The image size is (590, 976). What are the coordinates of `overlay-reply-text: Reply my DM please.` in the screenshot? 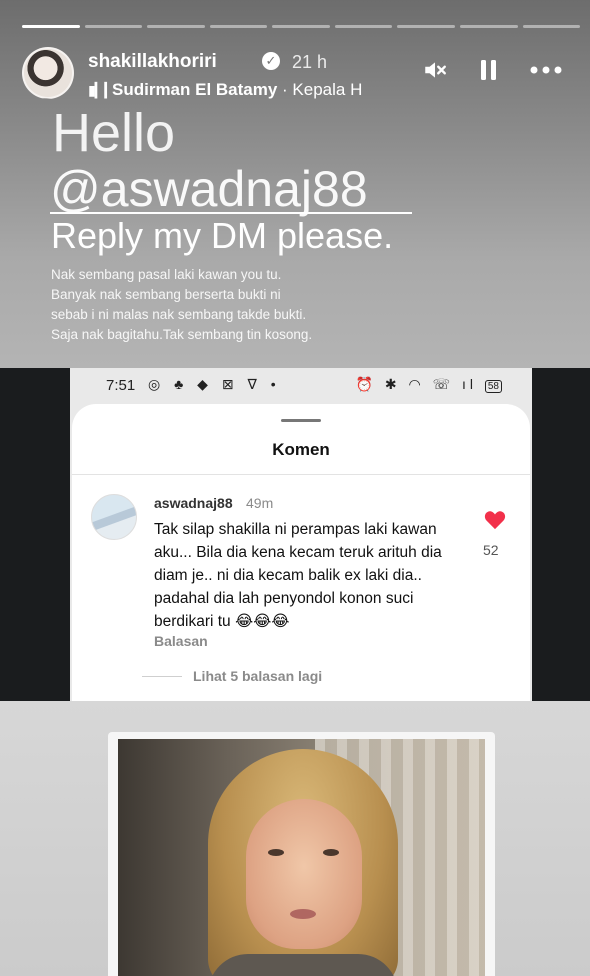 It's located at (222, 235).